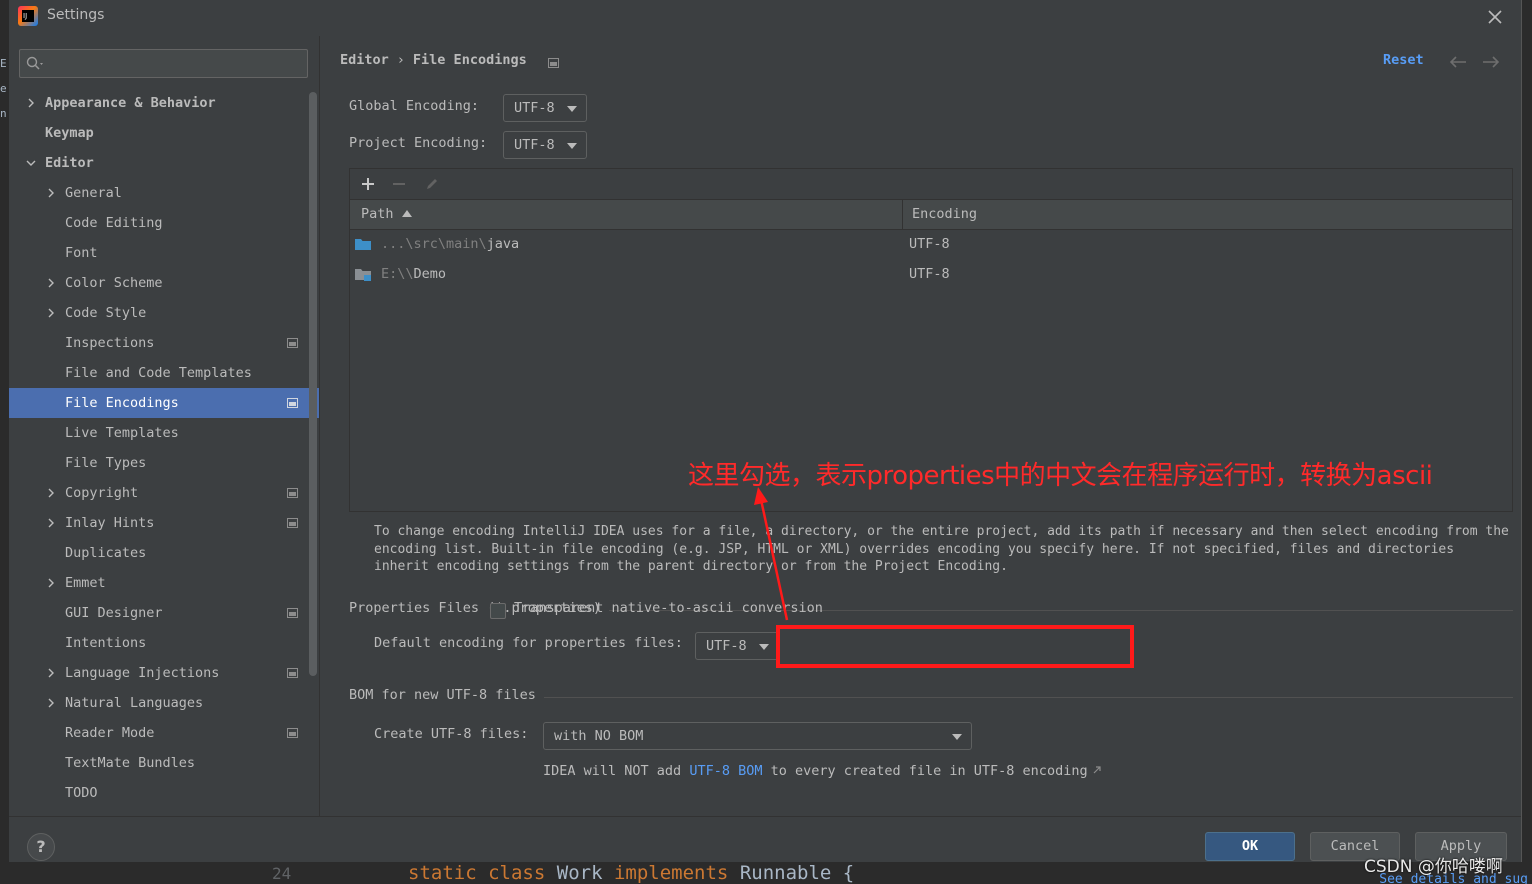 The height and width of the screenshot is (884, 1532). I want to click on table-header: Path Encoding, so click(931, 215).